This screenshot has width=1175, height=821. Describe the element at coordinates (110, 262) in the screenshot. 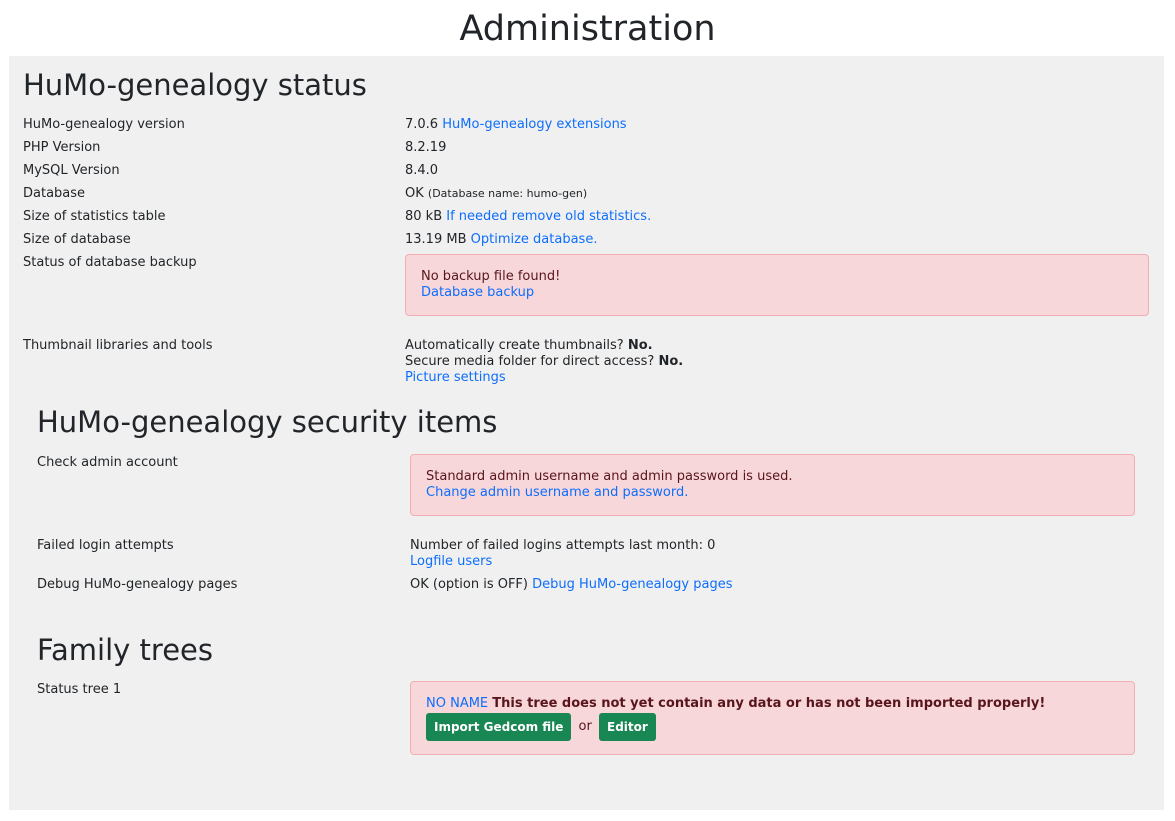

I see `backup-label: Status of database backup` at that location.